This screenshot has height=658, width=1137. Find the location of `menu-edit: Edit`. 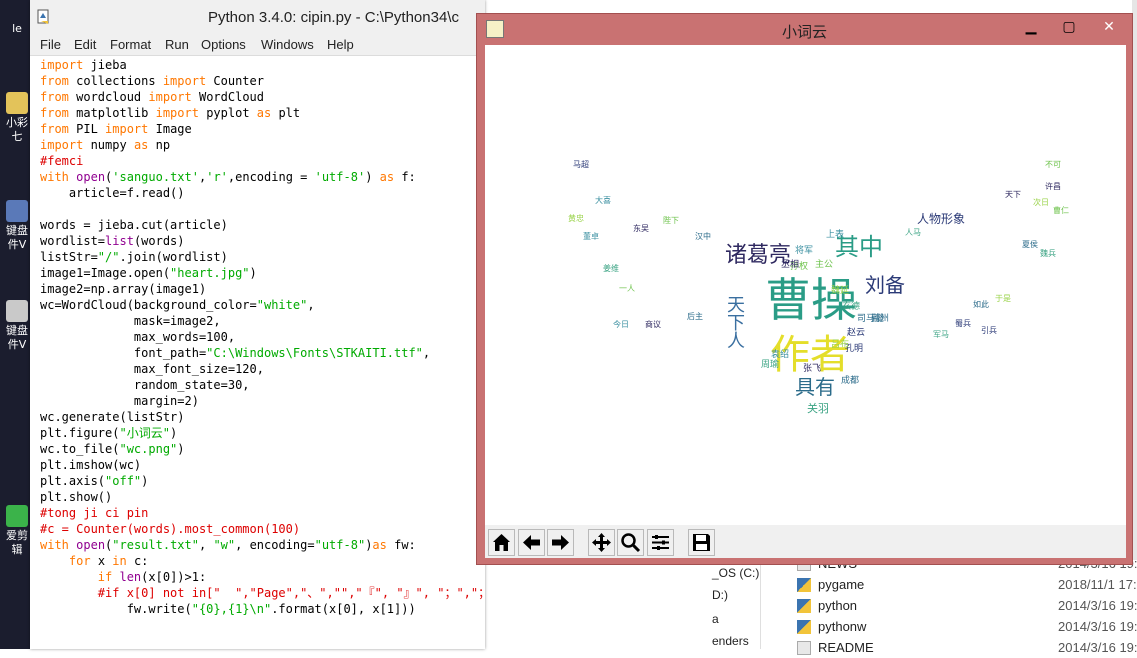

menu-edit: Edit is located at coordinates (85, 44).